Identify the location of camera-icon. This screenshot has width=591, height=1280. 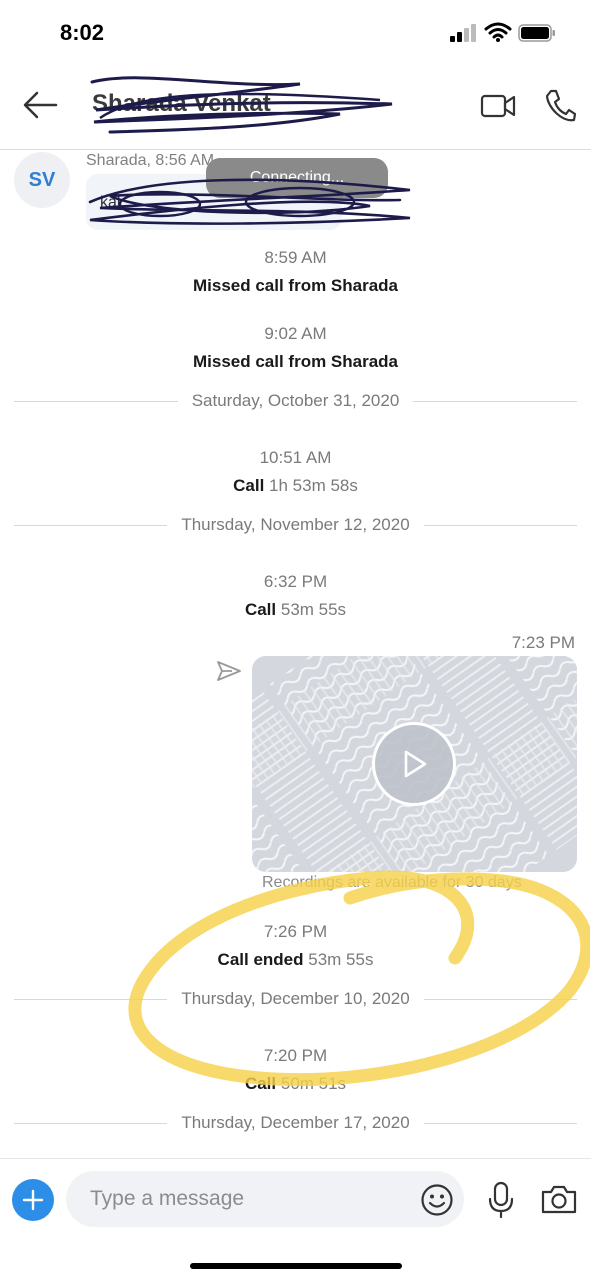
(559, 1199).